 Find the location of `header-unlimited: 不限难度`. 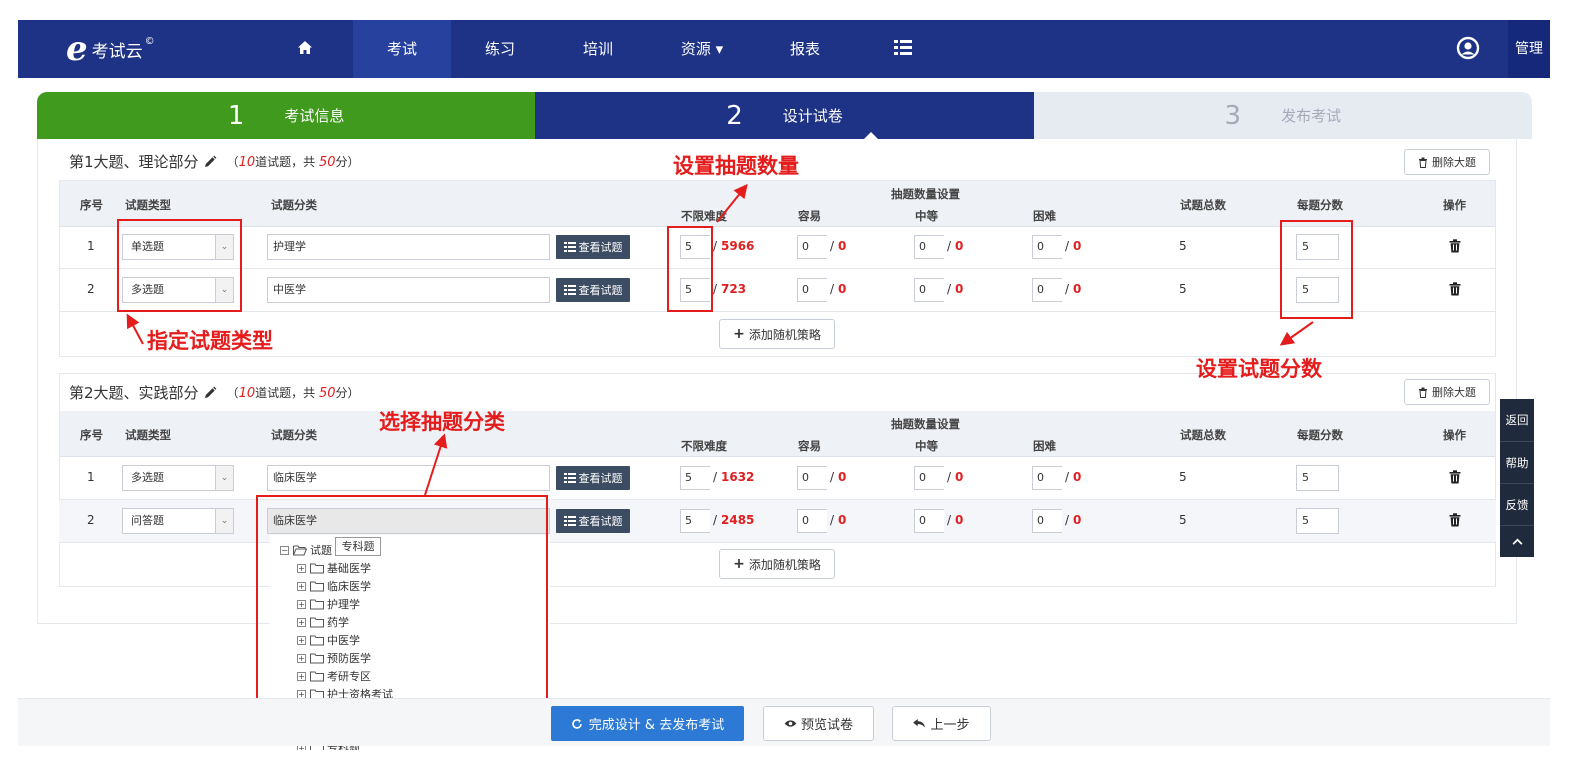

header-unlimited: 不限难度 is located at coordinates (704, 446).